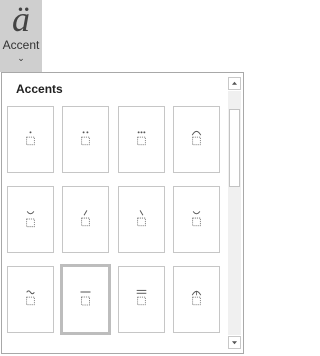 The width and height of the screenshot is (320, 356). I want to click on hat-accent-icon, so click(196, 138).